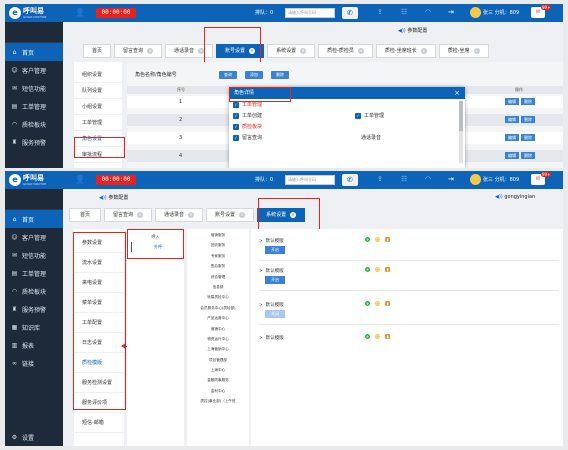  I want to click on department-item: 项目管理部, so click(218, 360).